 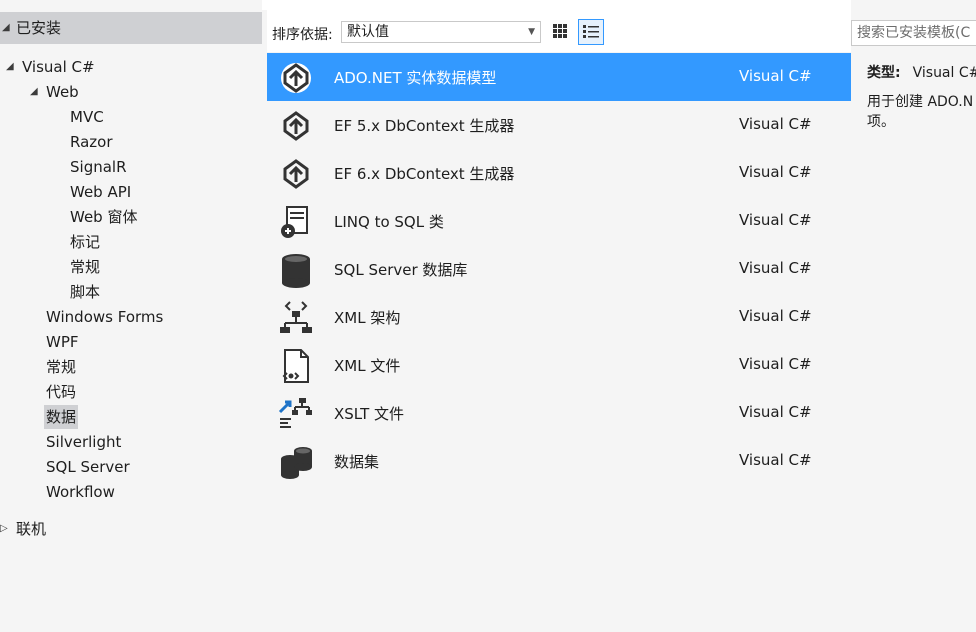 I want to click on tree-item-label-selected: 数据, so click(x=61, y=417).